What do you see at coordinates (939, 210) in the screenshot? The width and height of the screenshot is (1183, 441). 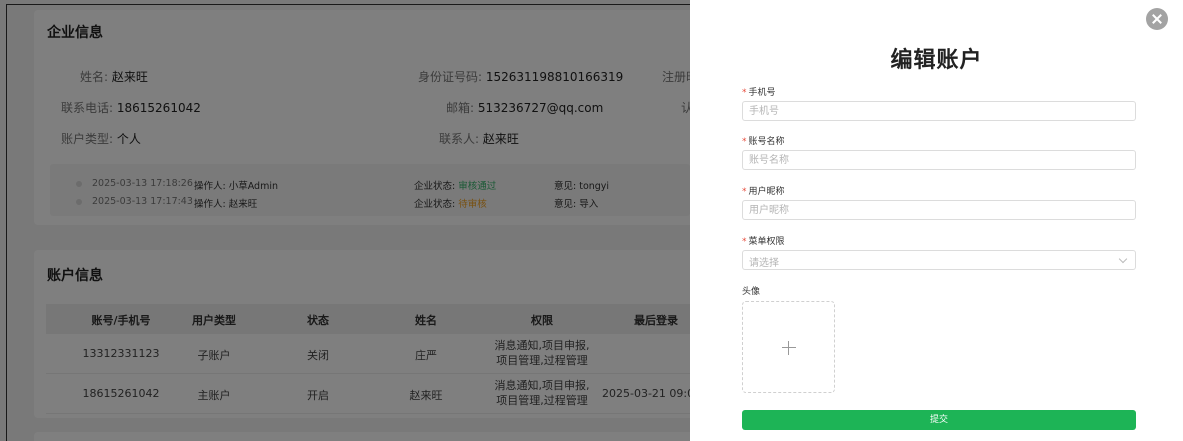 I see `nickname-input` at bounding box center [939, 210].